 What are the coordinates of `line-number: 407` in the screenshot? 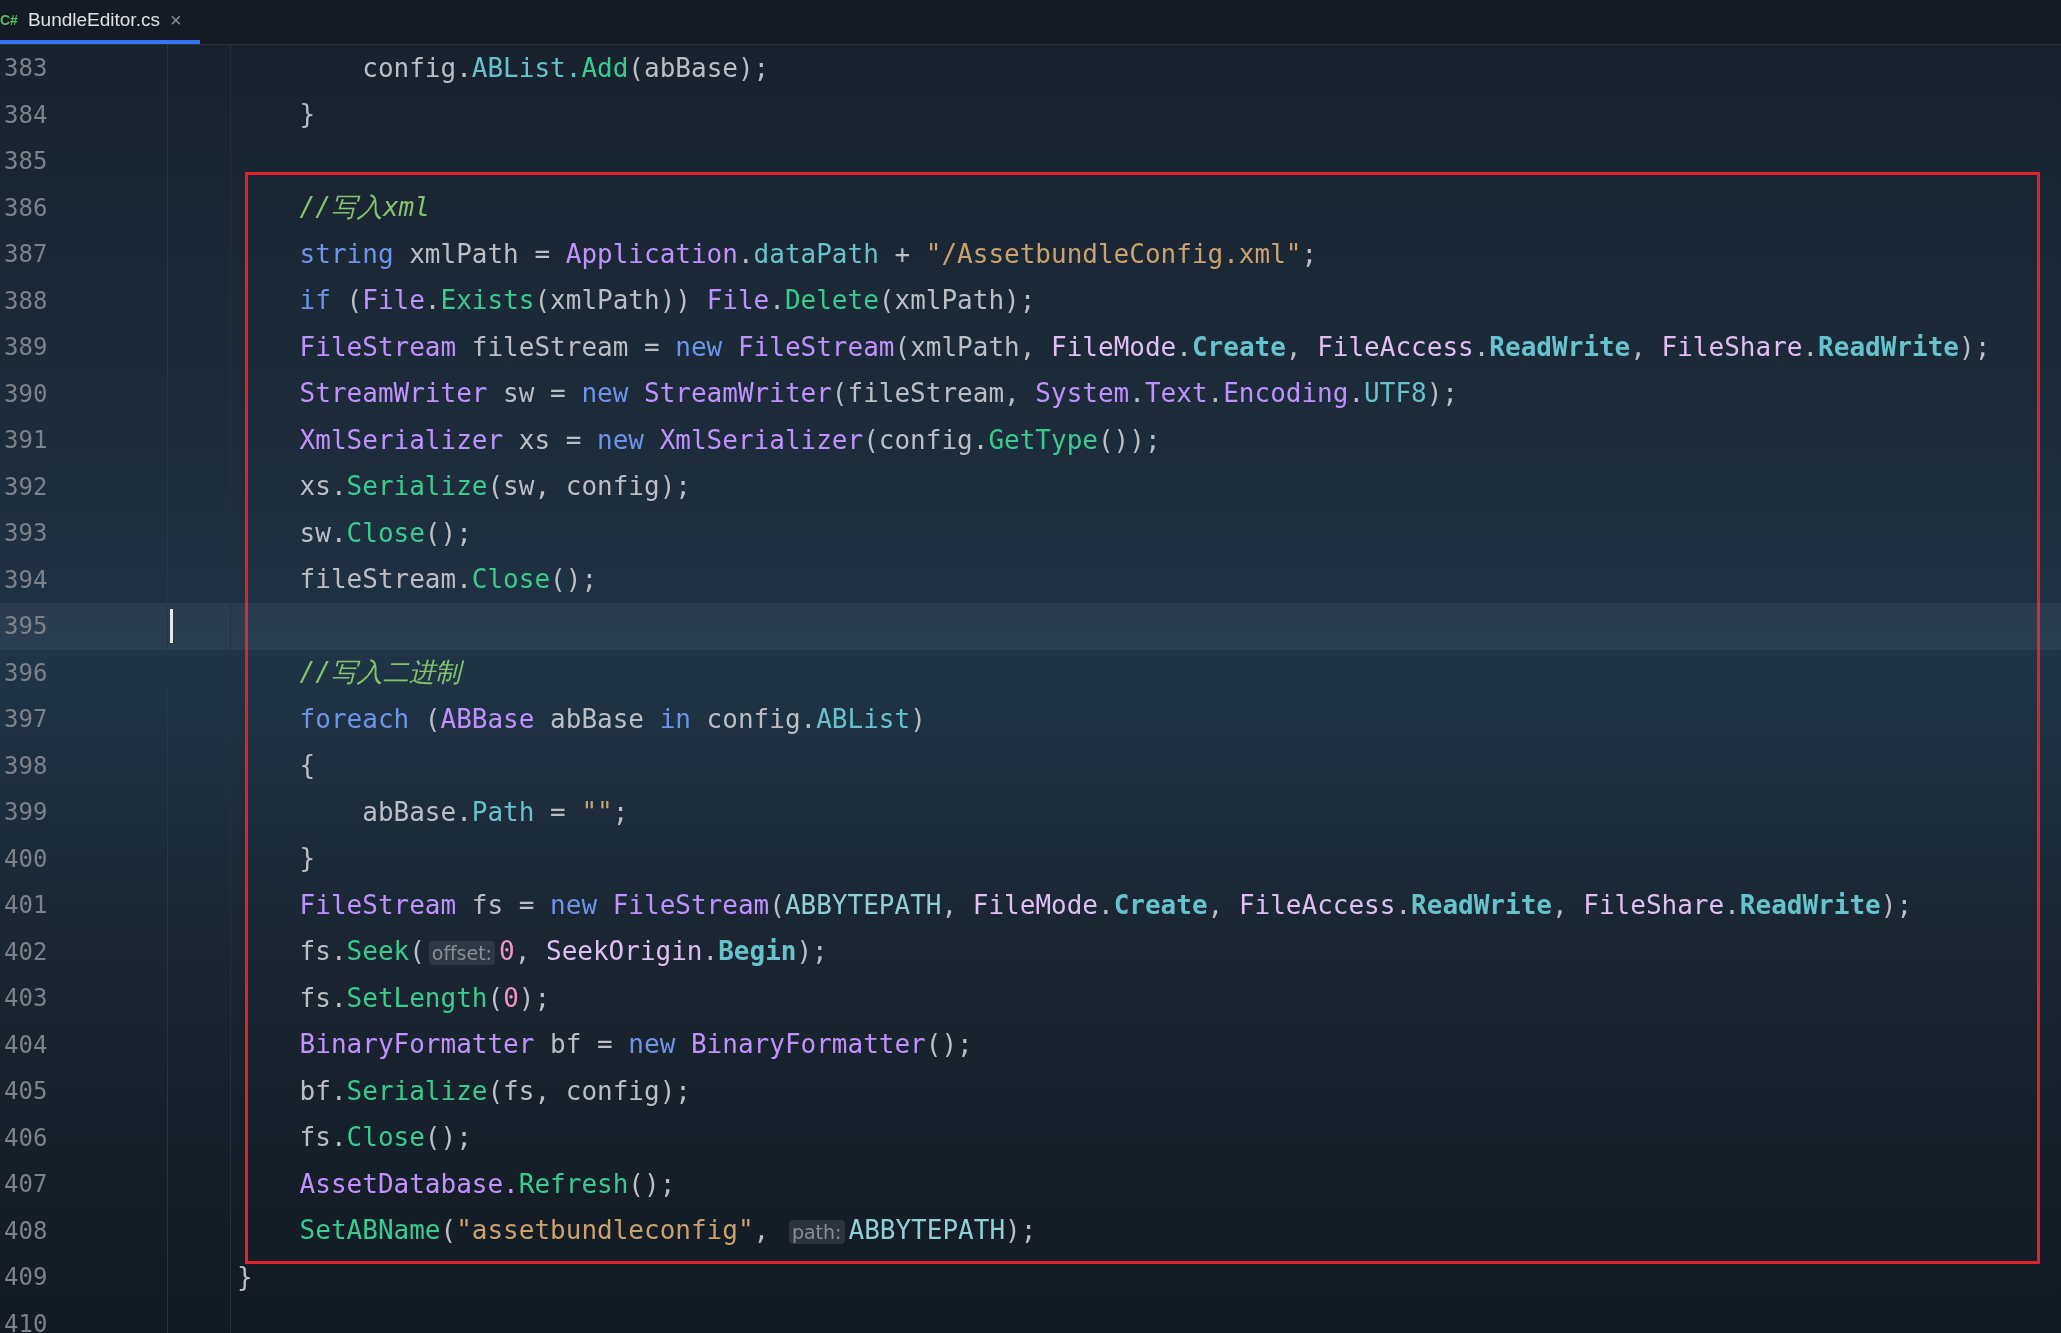 It's located at (26, 1185).